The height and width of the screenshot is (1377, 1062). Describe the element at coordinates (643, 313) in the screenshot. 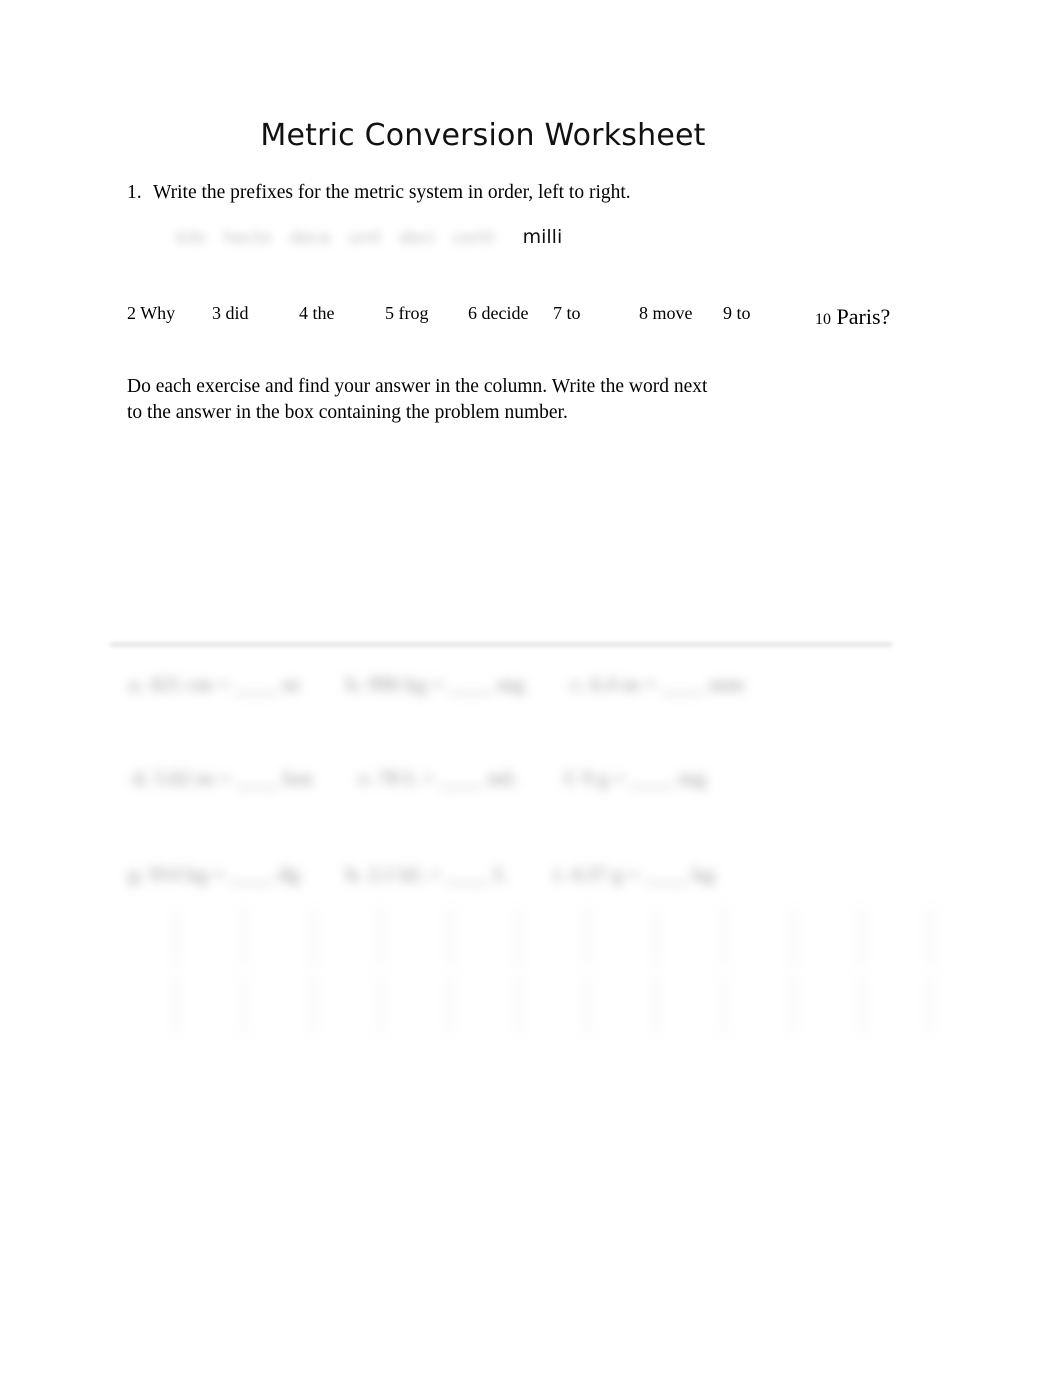

I see `word-bank-number-8: 8` at that location.